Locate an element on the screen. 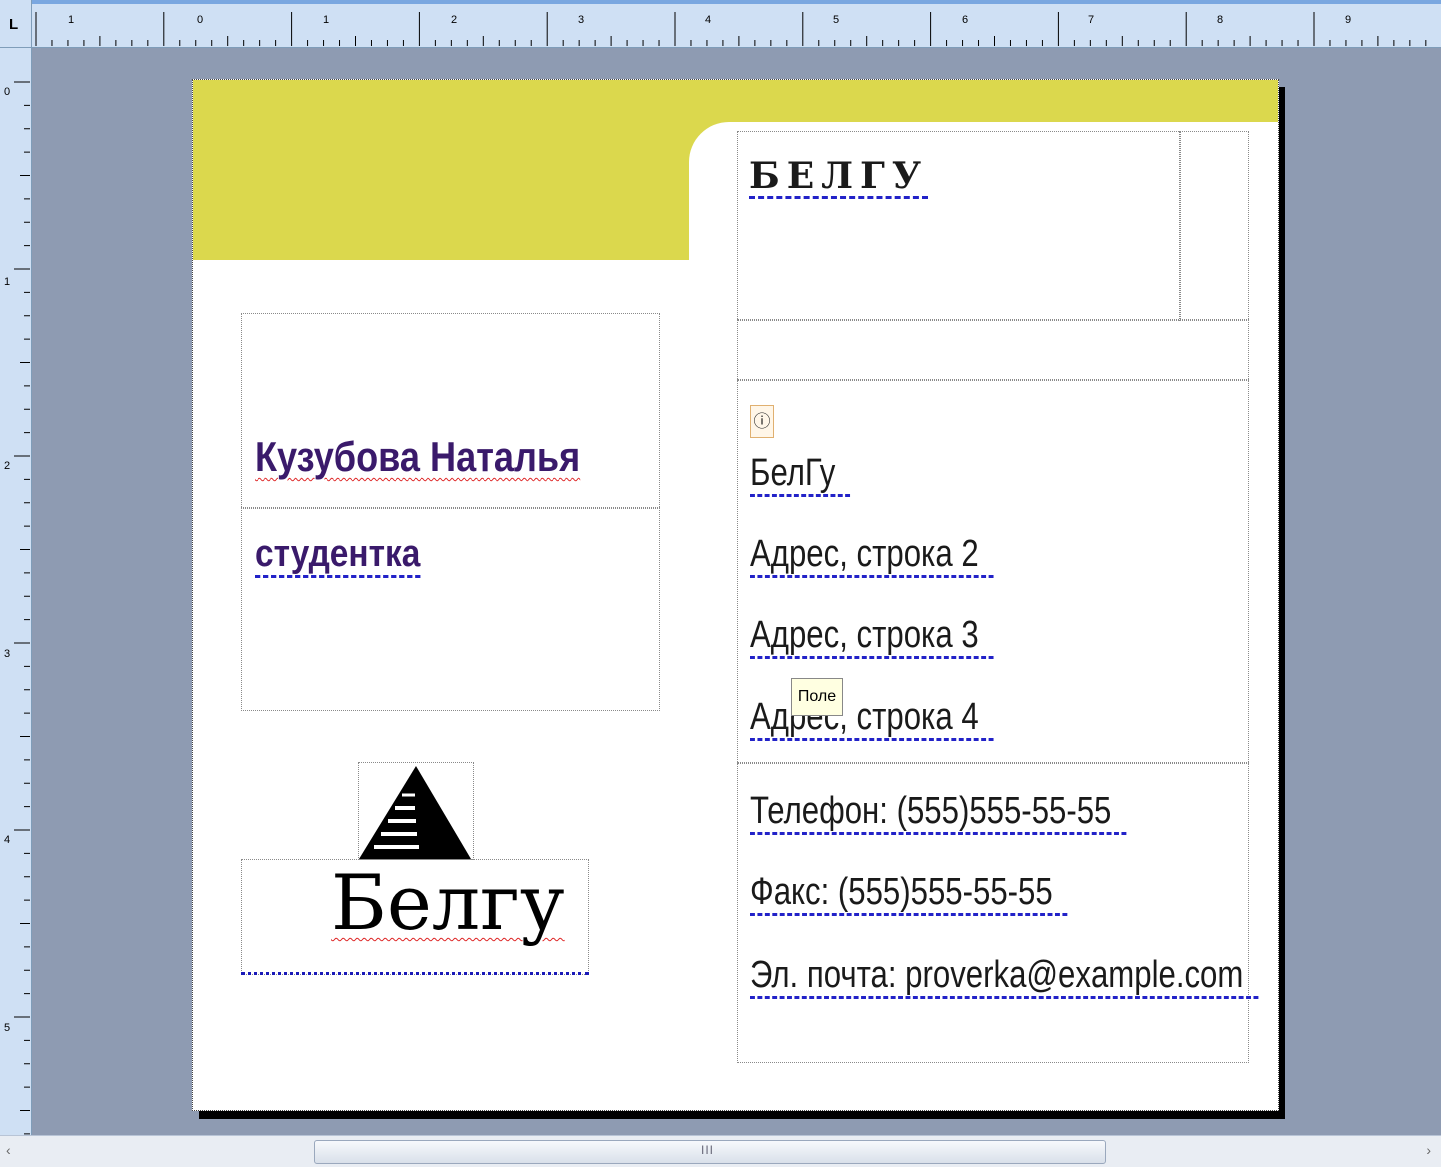 This screenshot has width=1441, height=1167. logo-image-frame is located at coordinates (416, 811).